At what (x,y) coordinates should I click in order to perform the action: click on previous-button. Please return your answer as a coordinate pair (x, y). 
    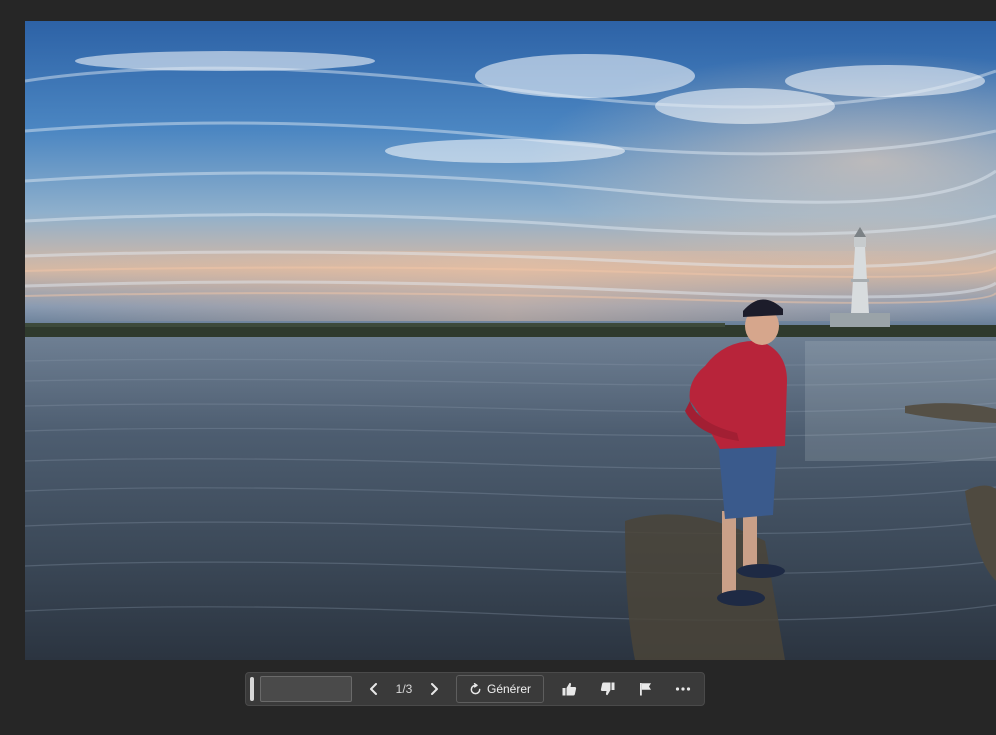
    Looking at the image, I should click on (374, 689).